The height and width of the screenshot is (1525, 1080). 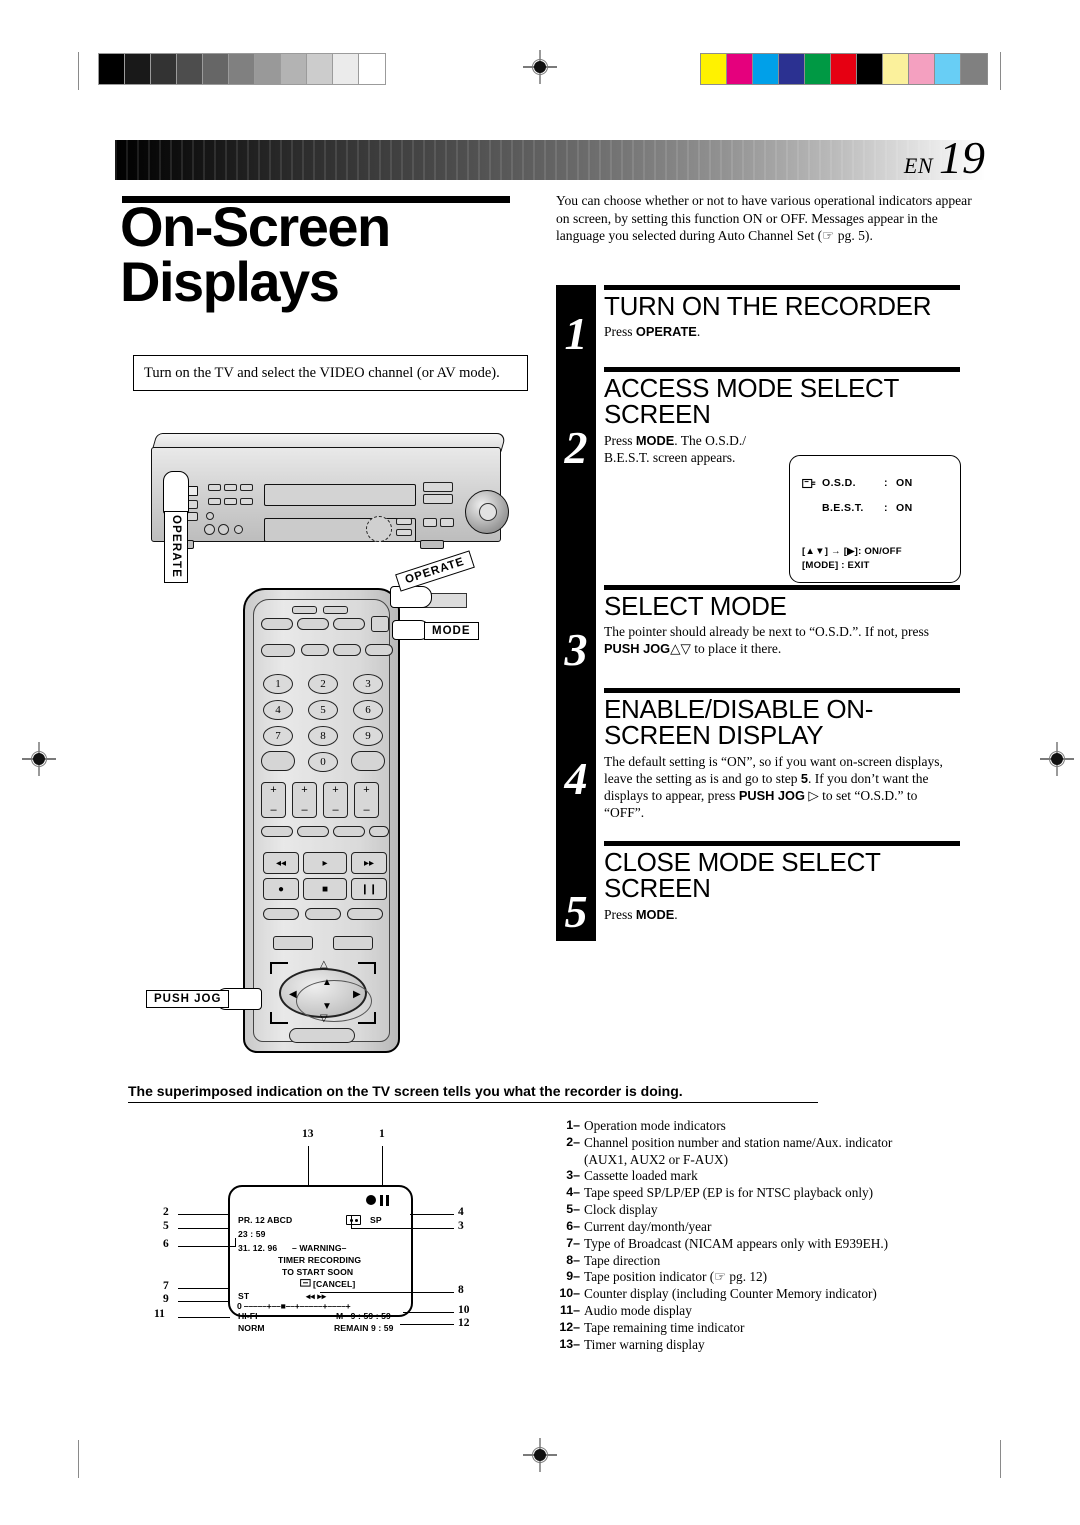 What do you see at coordinates (451, 631) in the screenshot?
I see `callout-mode-remote: MODE` at bounding box center [451, 631].